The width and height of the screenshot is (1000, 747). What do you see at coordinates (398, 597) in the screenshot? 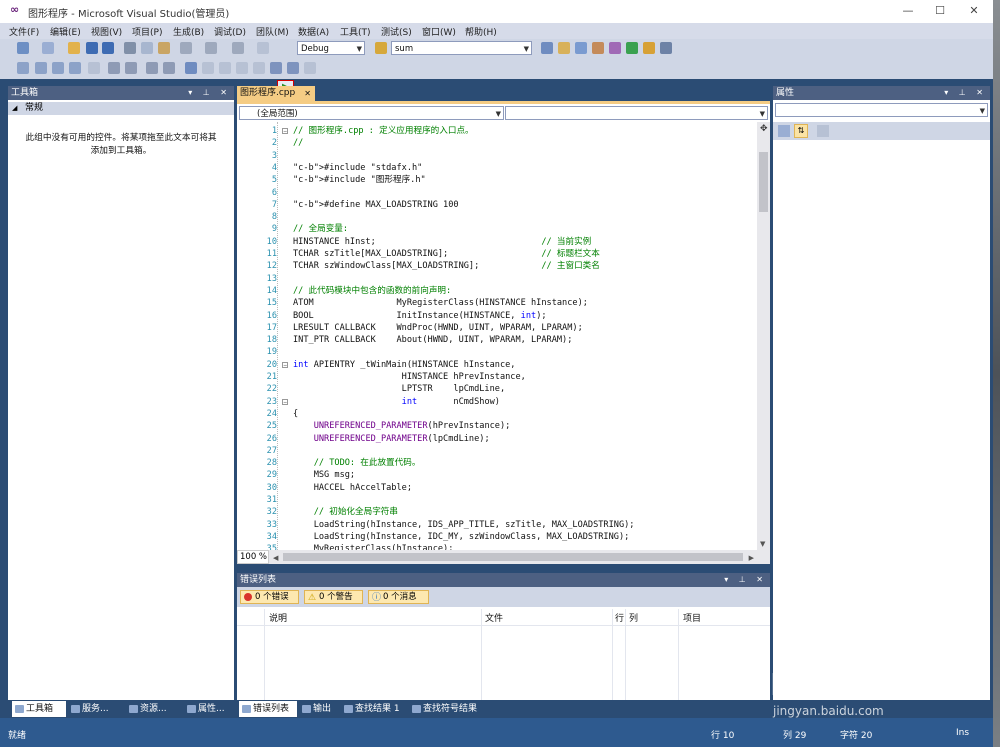
I see `messages-filter-button: ⓘ 0 个消息` at bounding box center [398, 597].